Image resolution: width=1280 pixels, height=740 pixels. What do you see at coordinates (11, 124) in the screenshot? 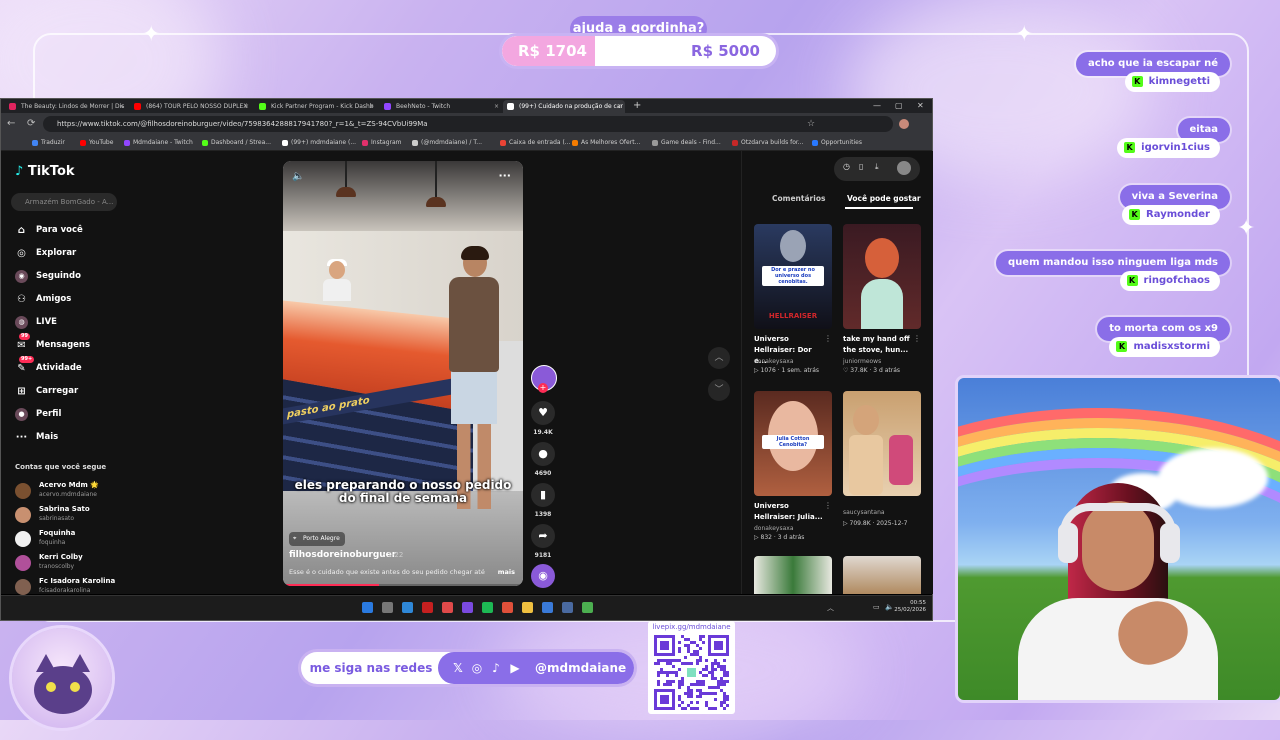
I see `back-icon: ←` at bounding box center [11, 124].